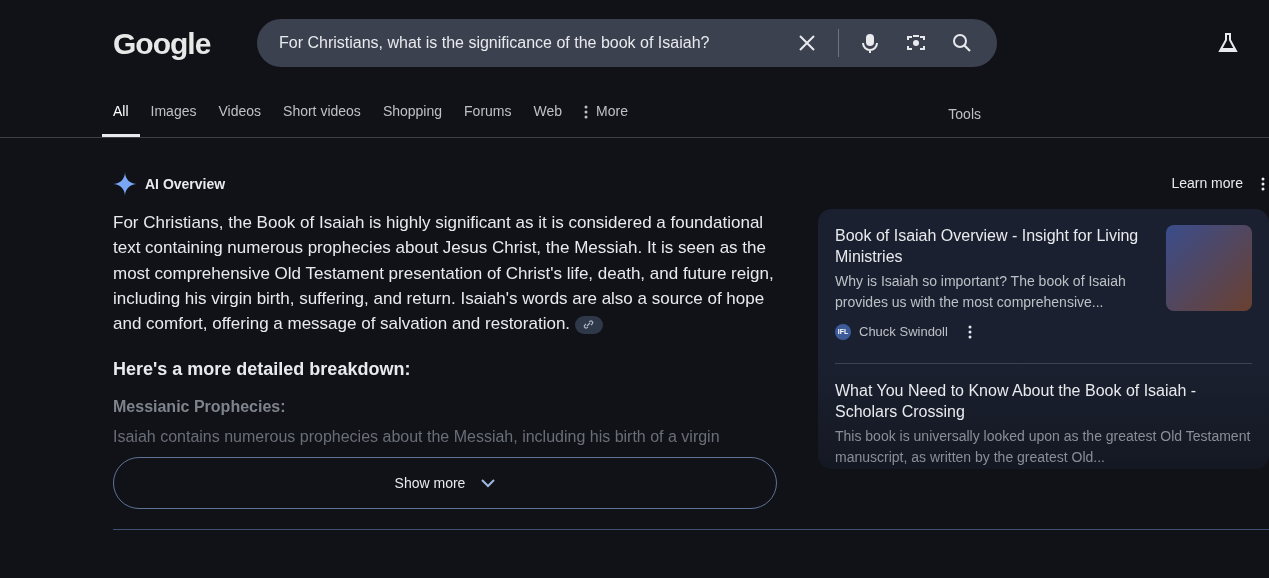 This screenshot has height=578, width=1269. I want to click on point-heading: Messianic Prophecies:, so click(200, 407).